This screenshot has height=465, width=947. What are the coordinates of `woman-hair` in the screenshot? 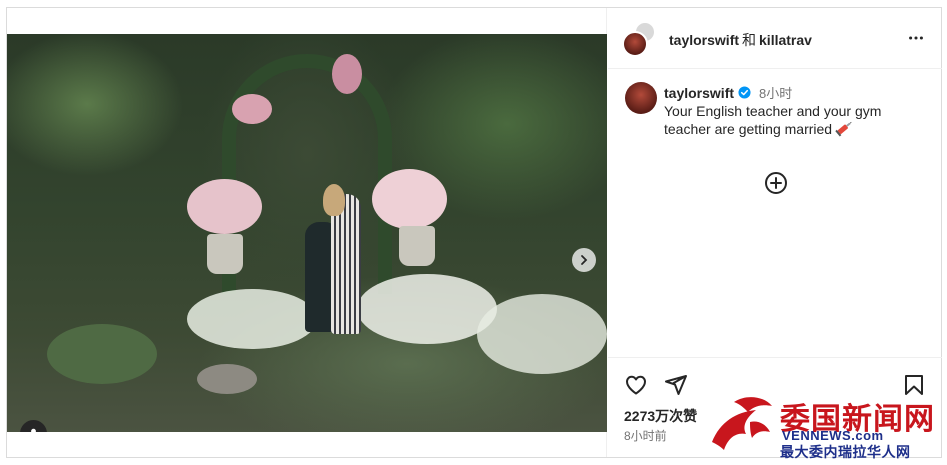 It's located at (334, 200).